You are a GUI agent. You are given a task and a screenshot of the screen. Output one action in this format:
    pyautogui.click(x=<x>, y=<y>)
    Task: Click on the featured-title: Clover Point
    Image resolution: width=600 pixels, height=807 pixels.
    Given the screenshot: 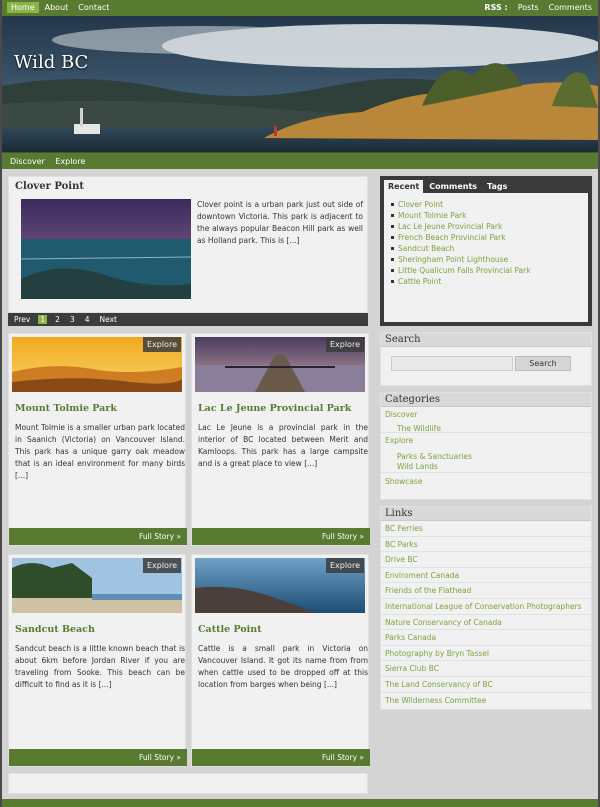 What is the action you would take?
    pyautogui.click(x=49, y=186)
    